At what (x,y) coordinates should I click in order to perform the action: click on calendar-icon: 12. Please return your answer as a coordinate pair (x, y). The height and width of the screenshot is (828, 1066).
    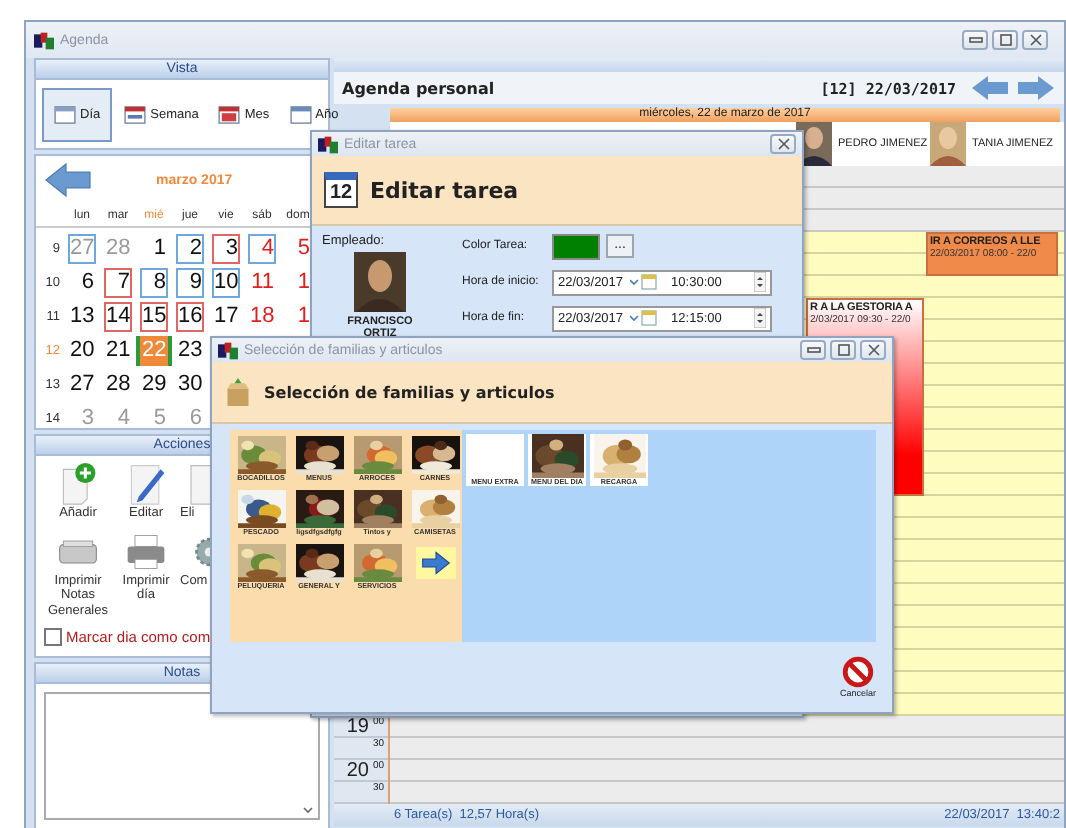
    Looking at the image, I should click on (341, 190).